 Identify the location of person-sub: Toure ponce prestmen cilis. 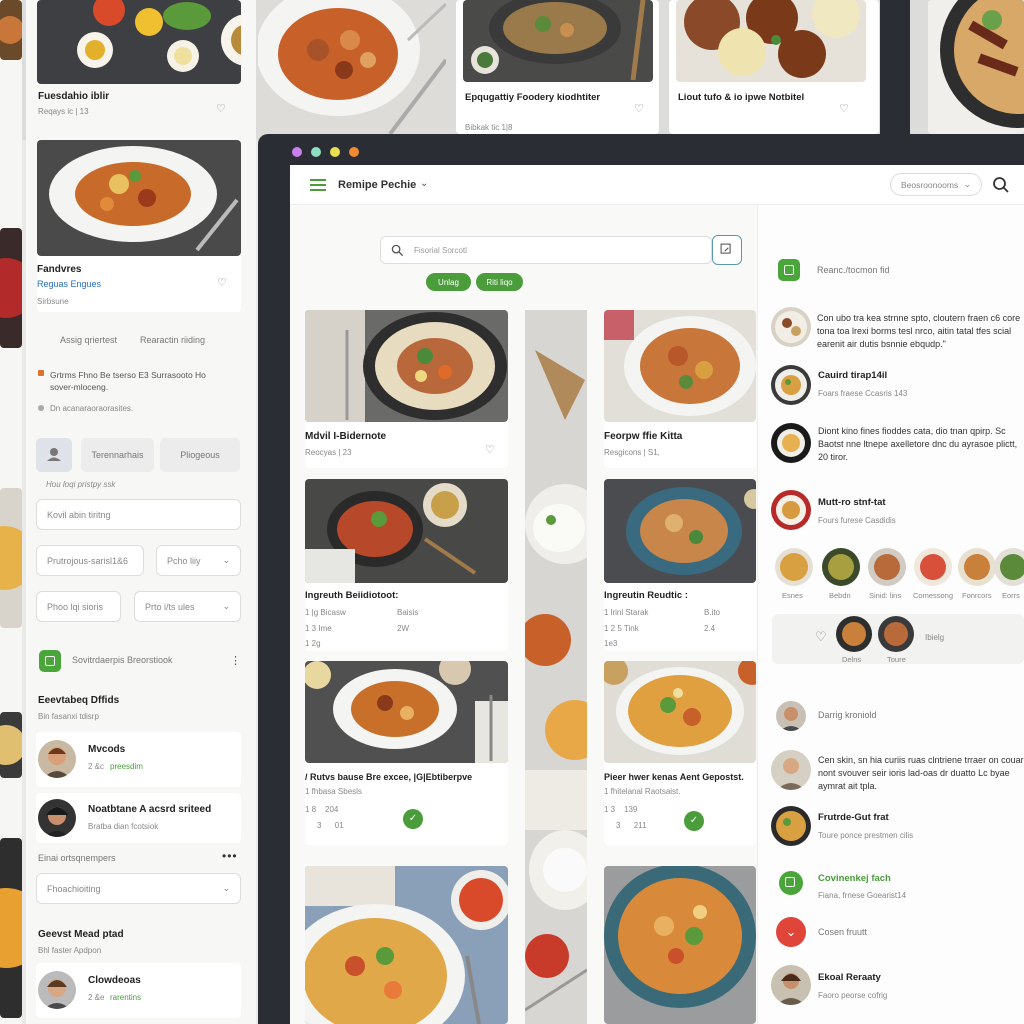
(866, 835).